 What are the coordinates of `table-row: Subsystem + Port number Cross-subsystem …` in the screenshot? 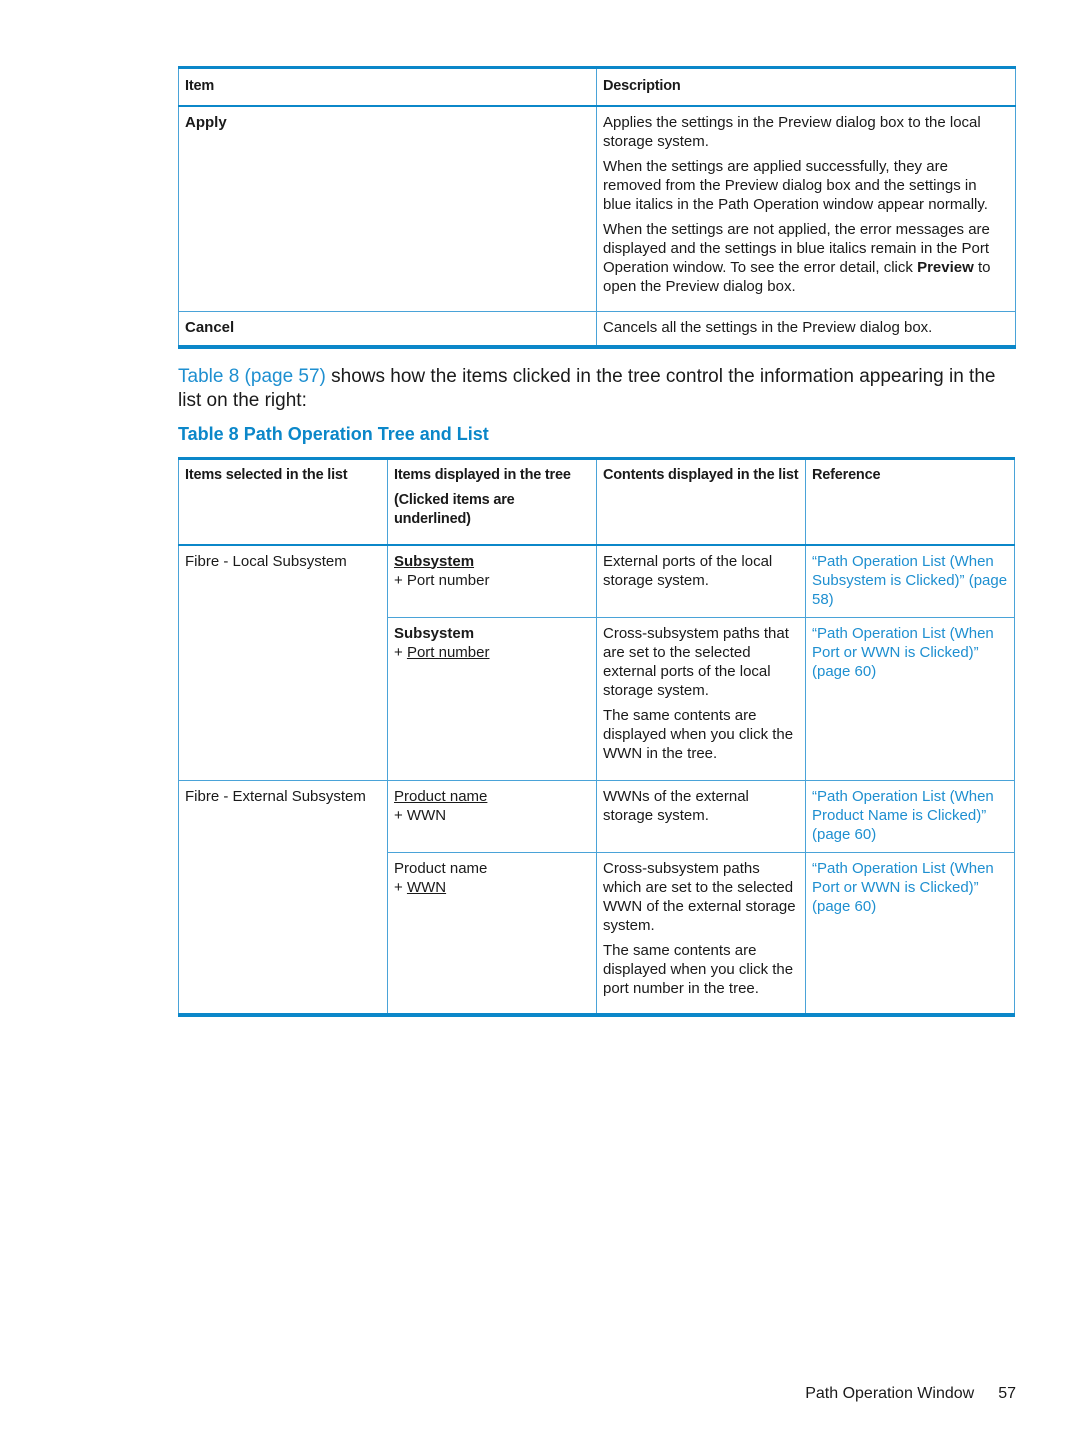 It's located at (596, 698).